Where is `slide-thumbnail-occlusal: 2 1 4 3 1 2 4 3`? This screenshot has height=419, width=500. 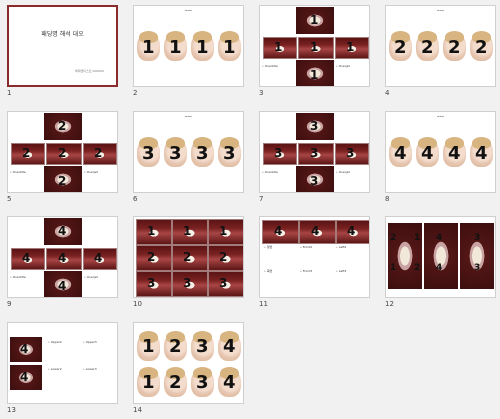
slide-thumbnail-occlusal: 2 1 4 3 1 2 4 3 is located at coordinates (440, 257).